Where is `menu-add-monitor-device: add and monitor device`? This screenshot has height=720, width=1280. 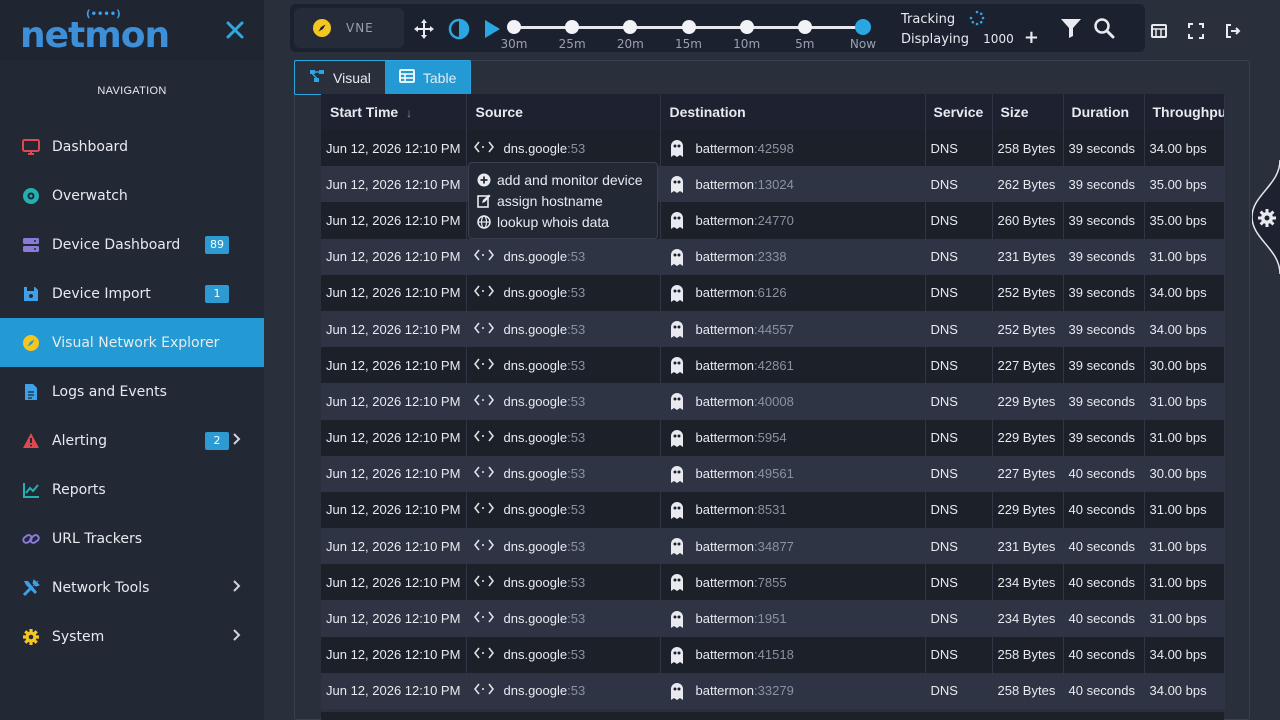
menu-add-monitor-device: add and monitor device is located at coordinates (563, 179).